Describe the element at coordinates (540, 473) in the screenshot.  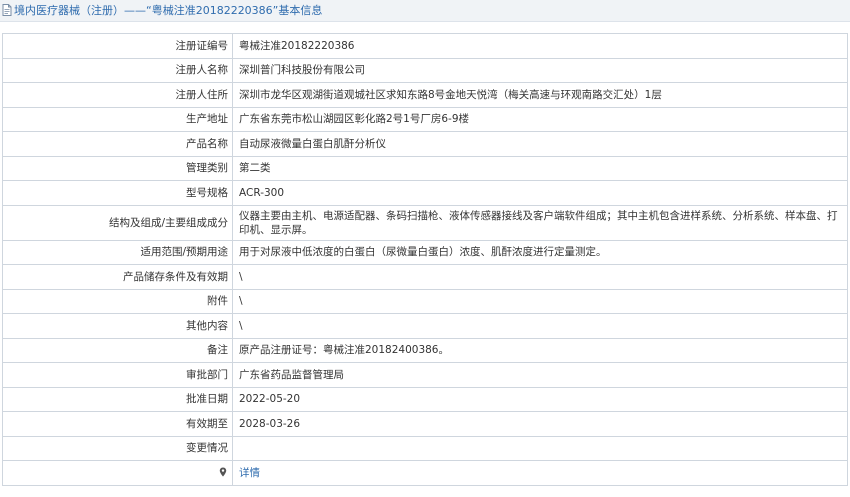
I see `footer-value: 详情` at that location.